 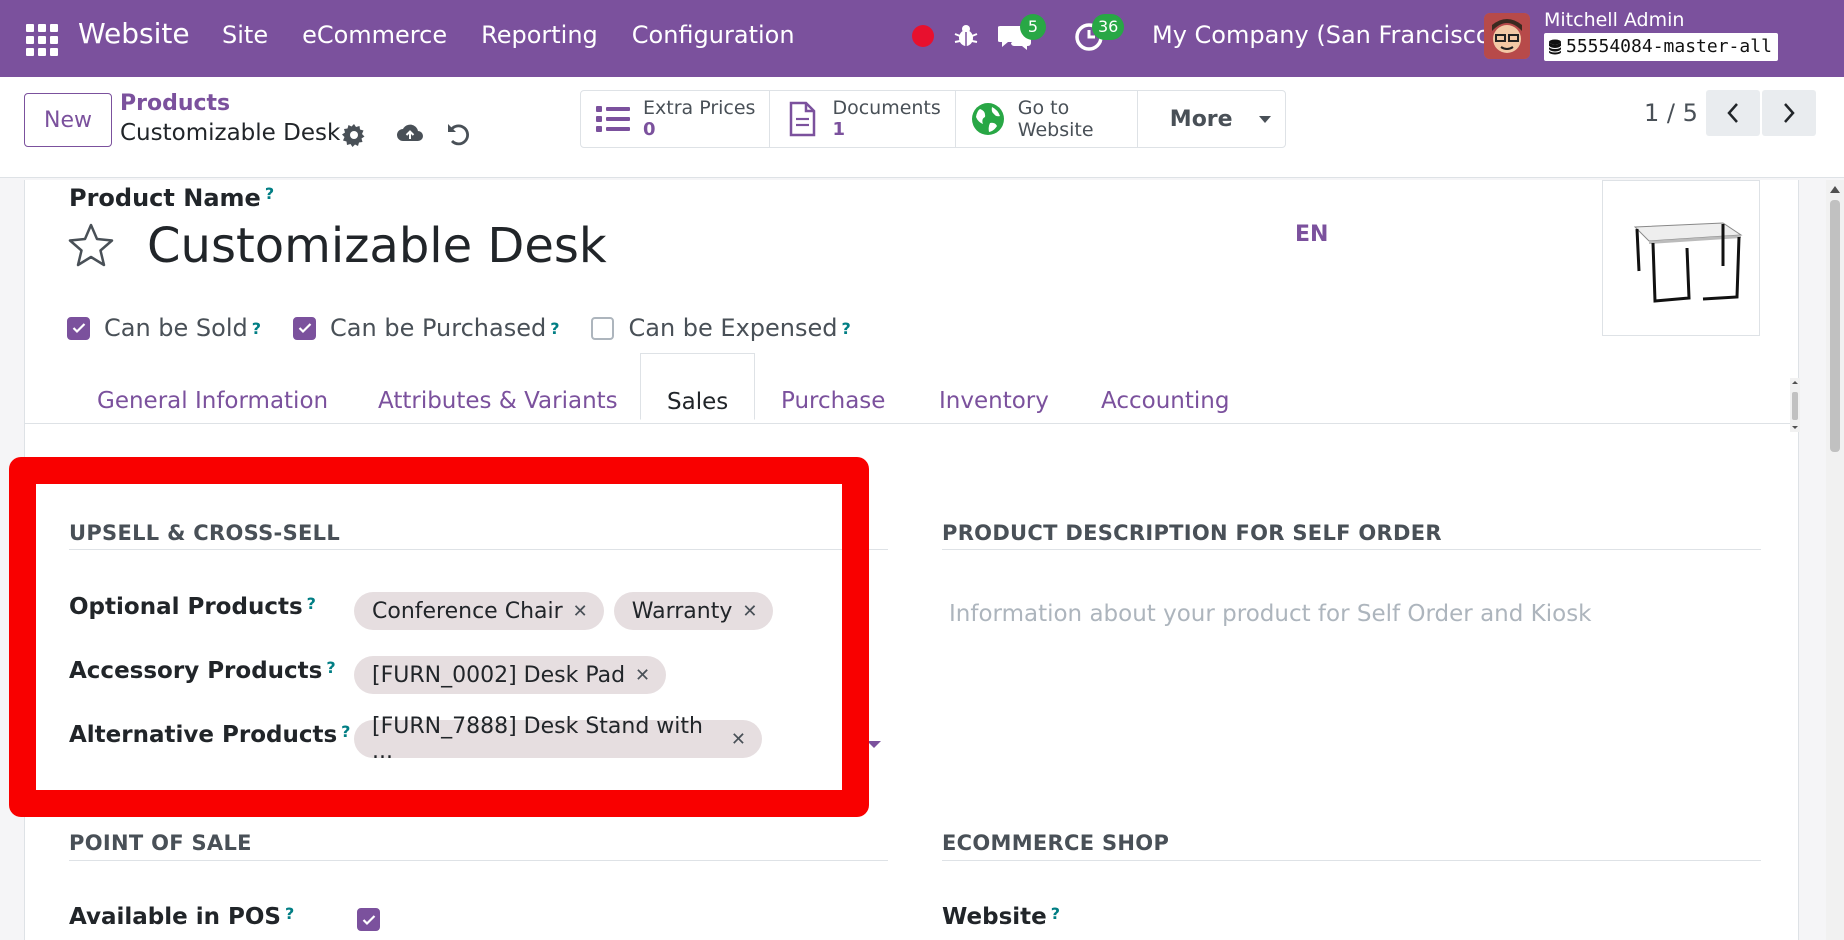 What do you see at coordinates (994, 917) in the screenshot?
I see `website-label-text: Website` at bounding box center [994, 917].